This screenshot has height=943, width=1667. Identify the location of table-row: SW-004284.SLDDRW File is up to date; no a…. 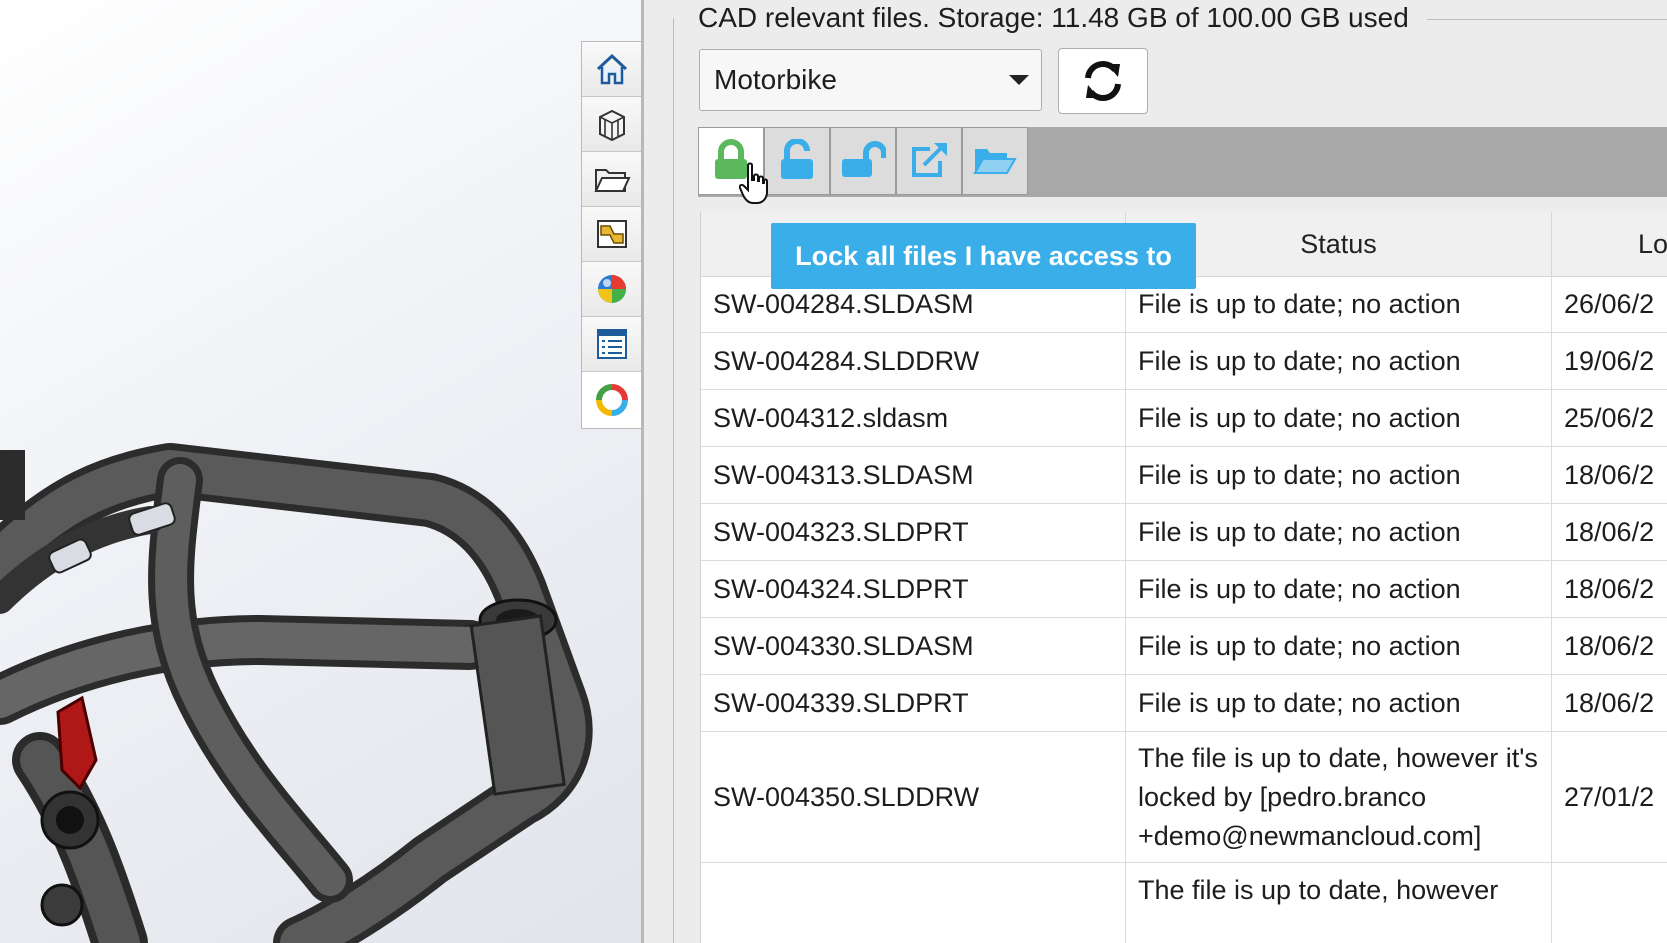
(1184, 361).